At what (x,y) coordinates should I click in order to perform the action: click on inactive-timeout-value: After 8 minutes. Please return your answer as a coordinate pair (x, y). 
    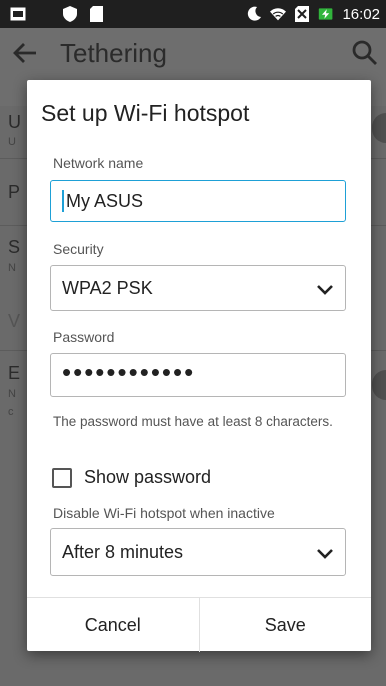
    Looking at the image, I should click on (123, 551).